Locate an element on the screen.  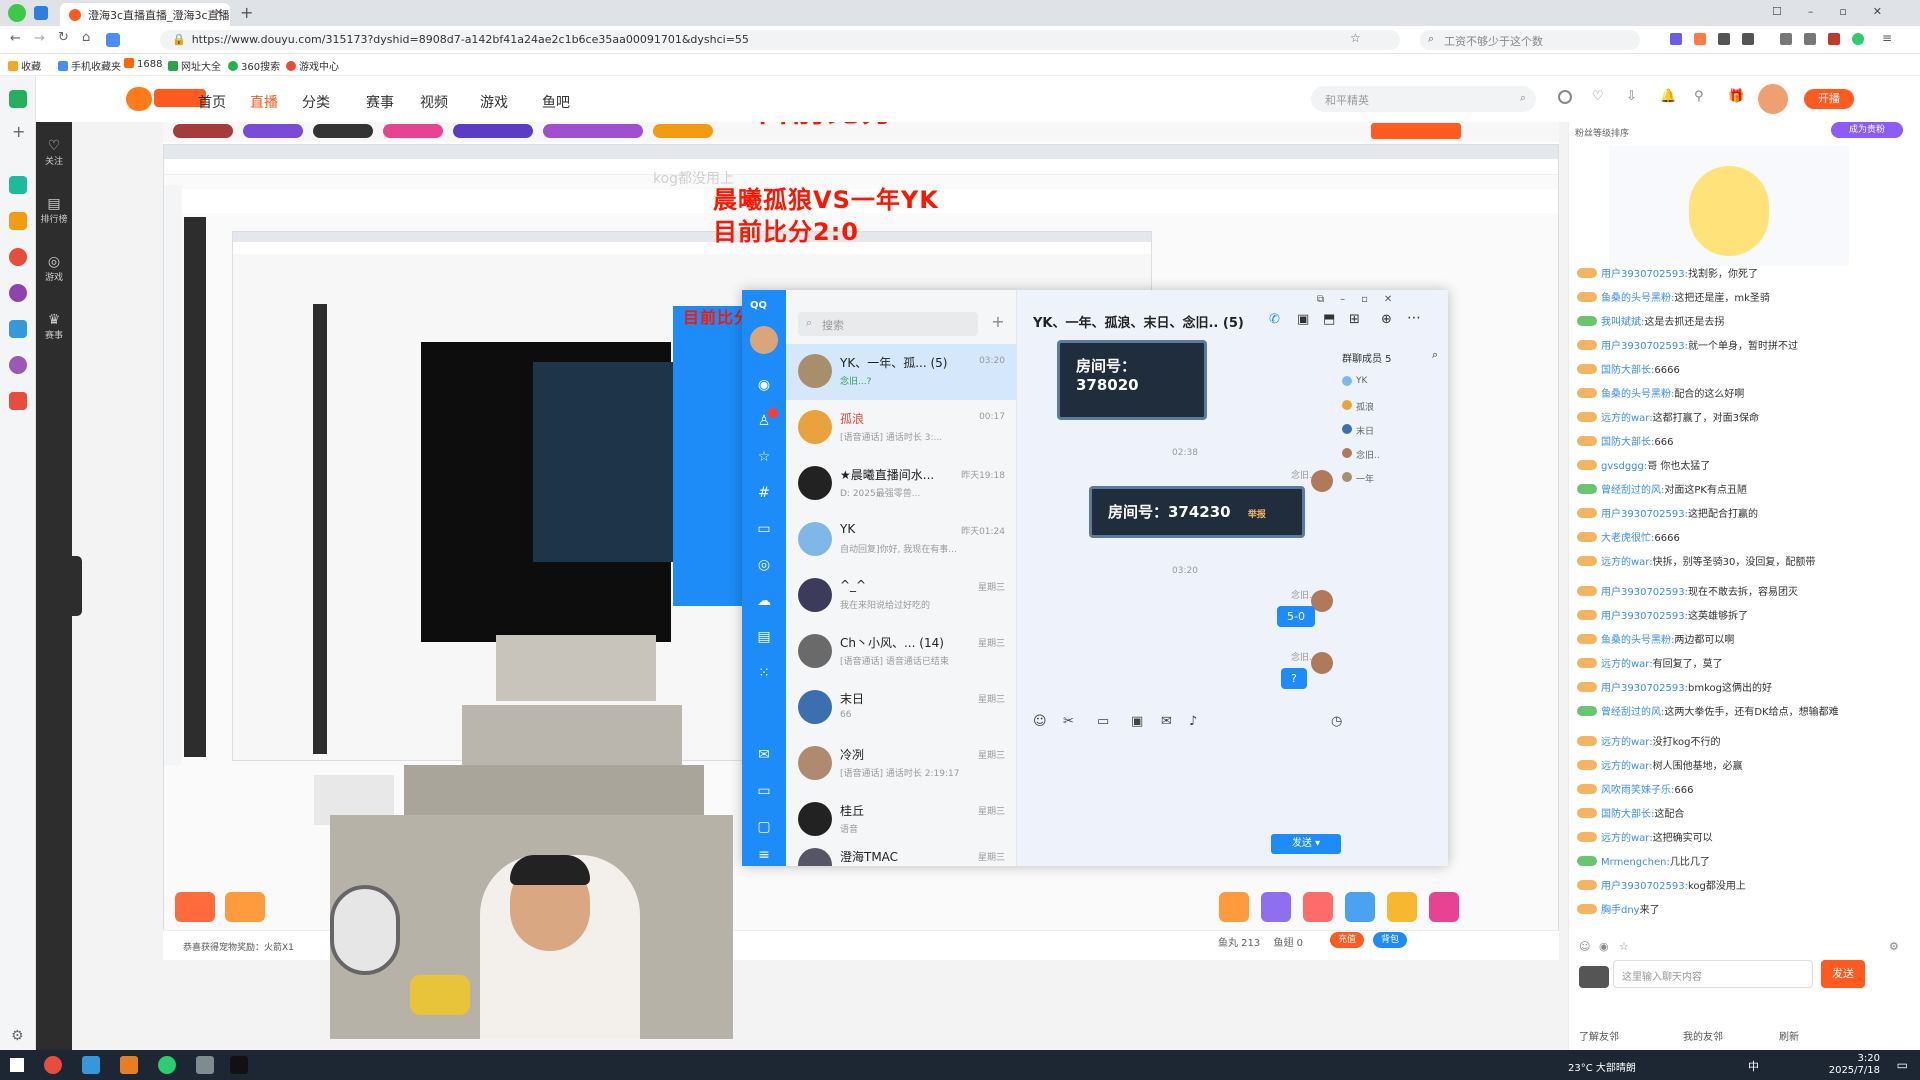
apps-icon: ⊞ is located at coordinates (1354, 319).